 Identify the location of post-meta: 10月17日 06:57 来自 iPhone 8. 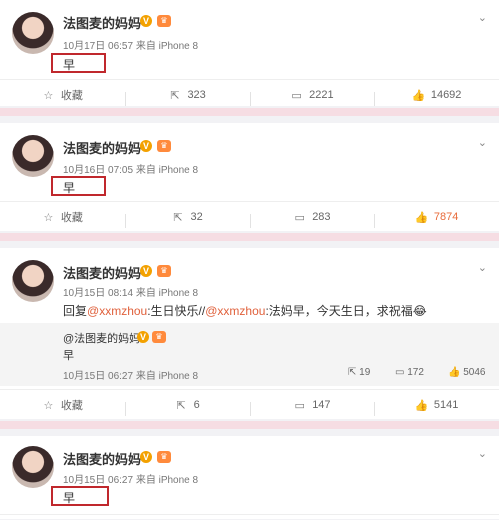
(131, 46).